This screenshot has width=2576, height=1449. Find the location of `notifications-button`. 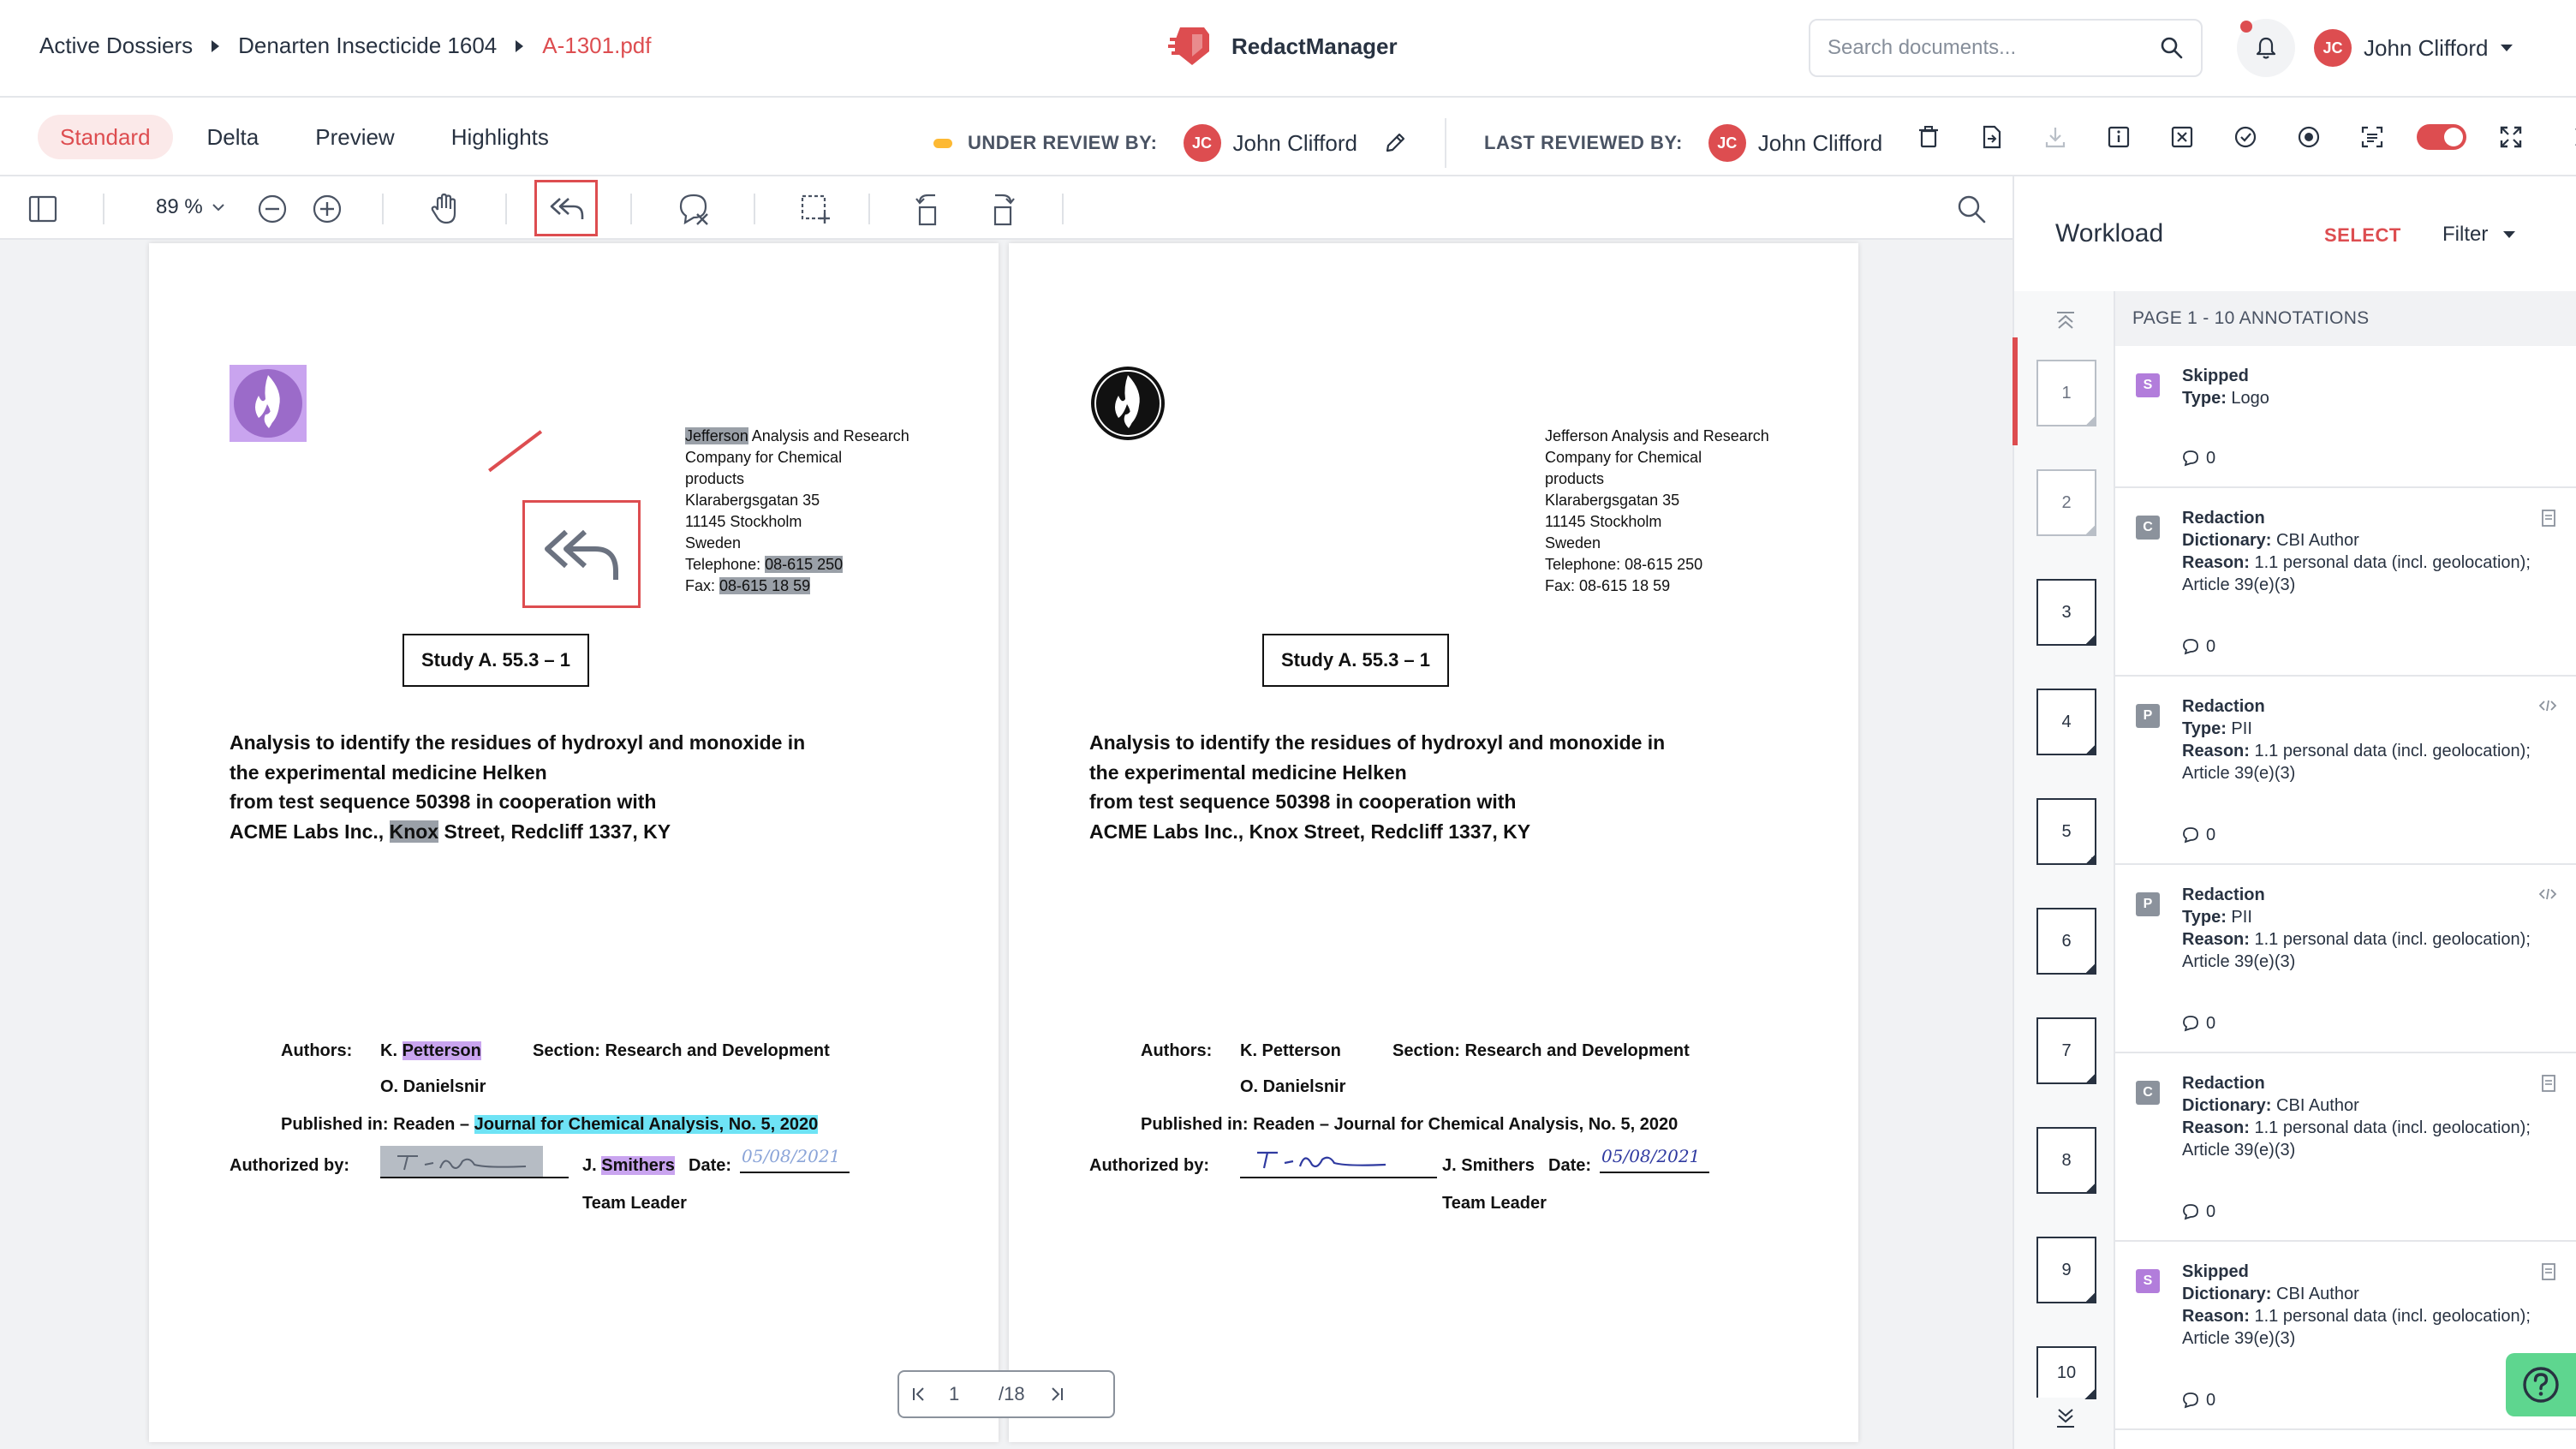

notifications-button is located at coordinates (2266, 48).